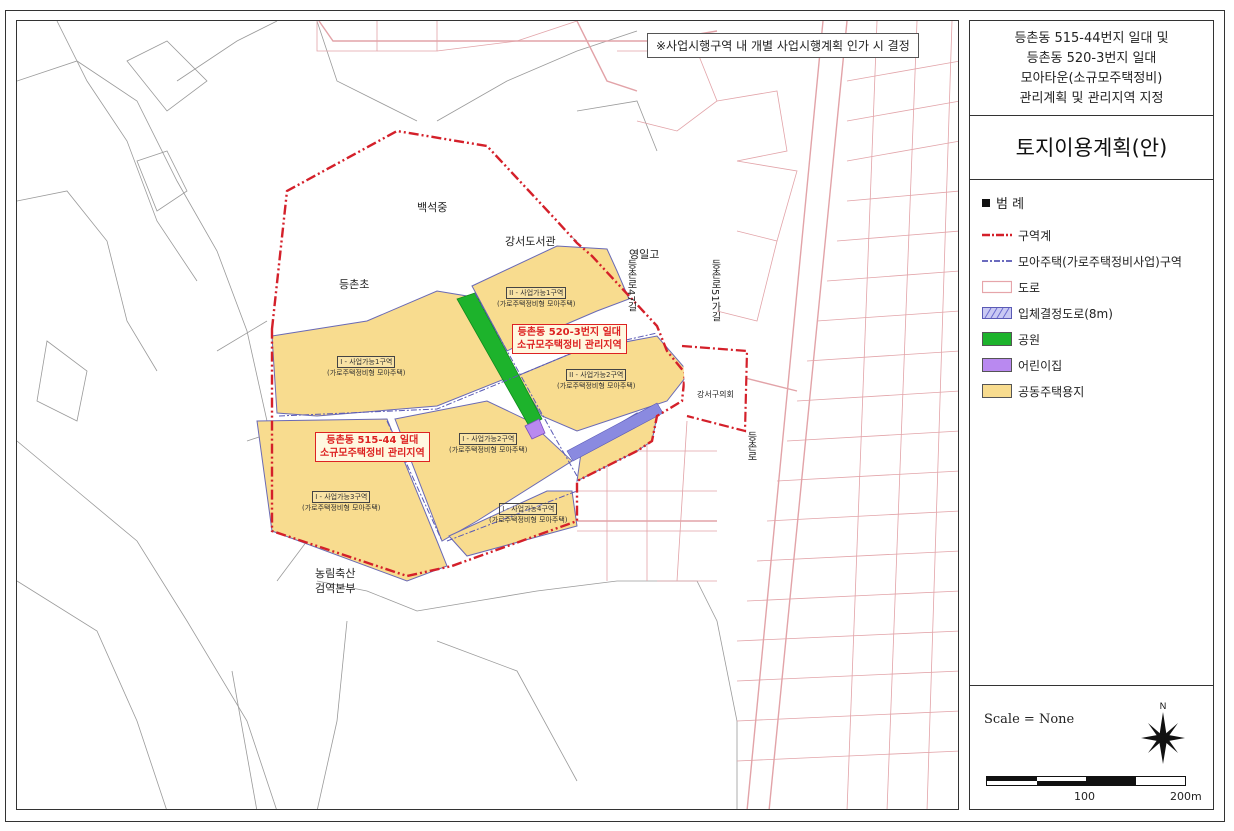  What do you see at coordinates (596, 379) in the screenshot?
I see `zone-label-ii-2: II - 사업가능2구역 (가로주택정비형 모아주택)` at bounding box center [596, 379].